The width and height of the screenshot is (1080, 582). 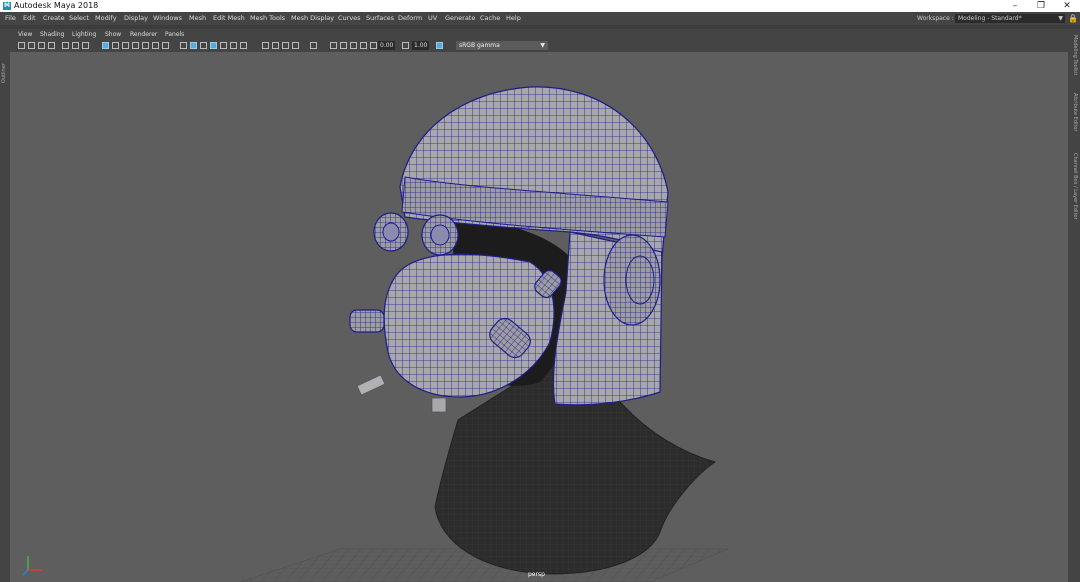 What do you see at coordinates (25, 34) in the screenshot?
I see `panel-menu-view: View` at bounding box center [25, 34].